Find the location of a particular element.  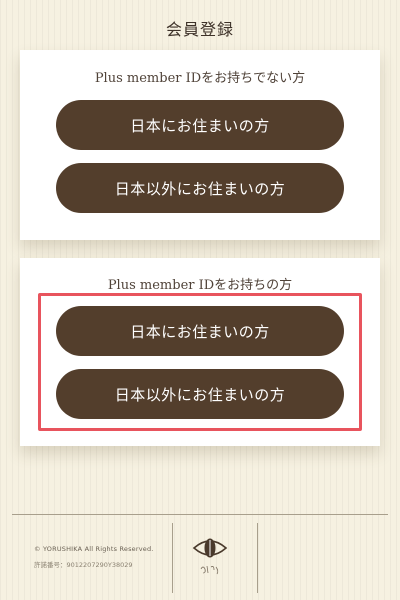

footer-divider-left is located at coordinates (172, 558).